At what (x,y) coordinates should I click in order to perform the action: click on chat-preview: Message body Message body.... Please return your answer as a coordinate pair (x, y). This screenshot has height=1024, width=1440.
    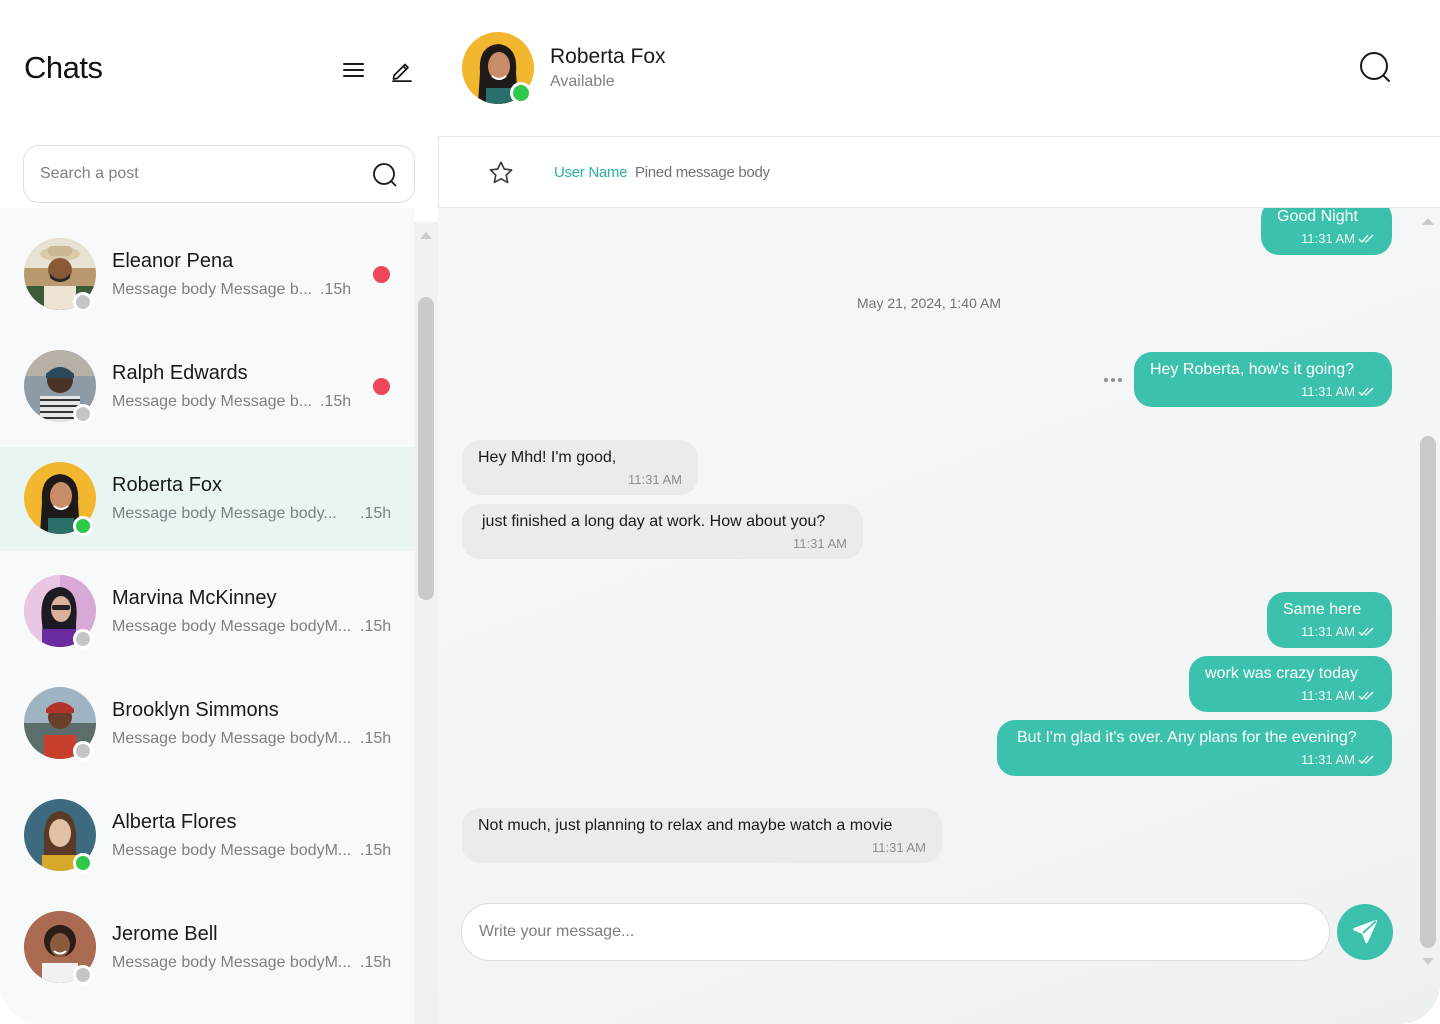
    Looking at the image, I should click on (224, 513).